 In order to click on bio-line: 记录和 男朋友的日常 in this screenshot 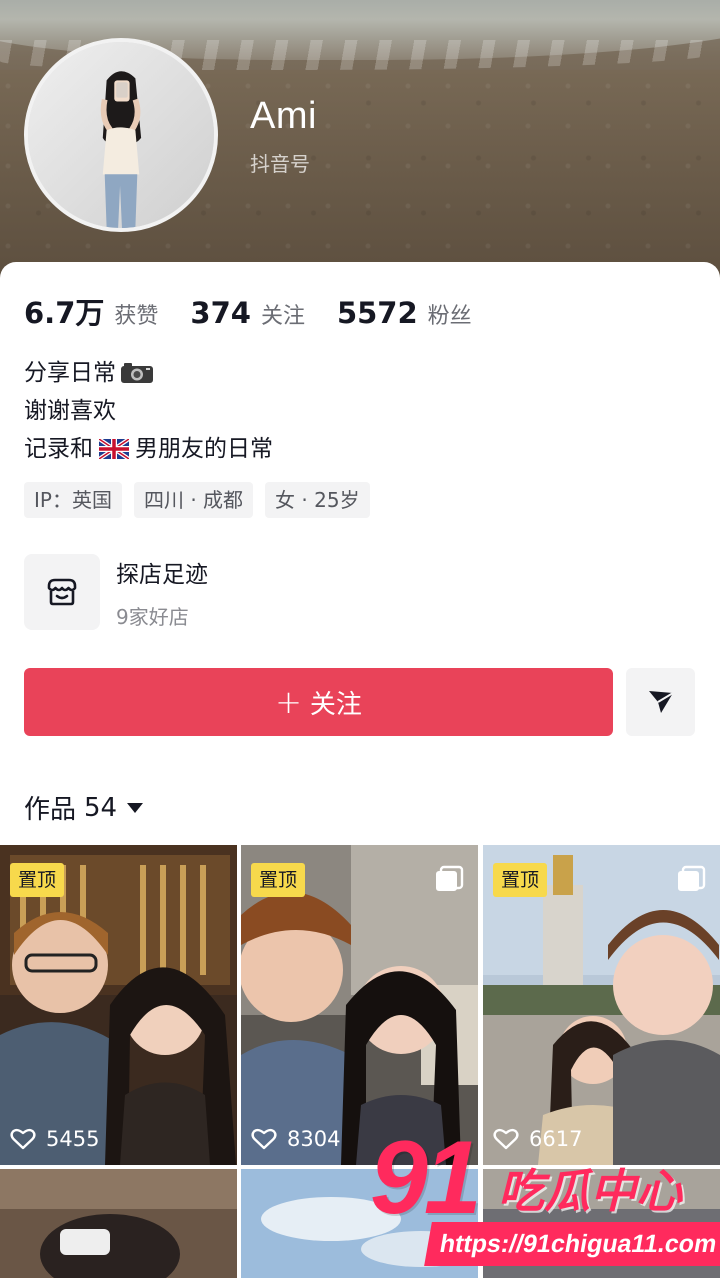, I will do `click(148, 449)`.